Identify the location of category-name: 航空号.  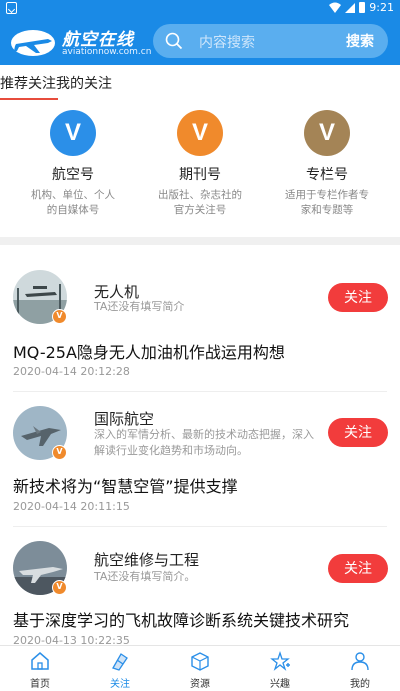
(73, 175).